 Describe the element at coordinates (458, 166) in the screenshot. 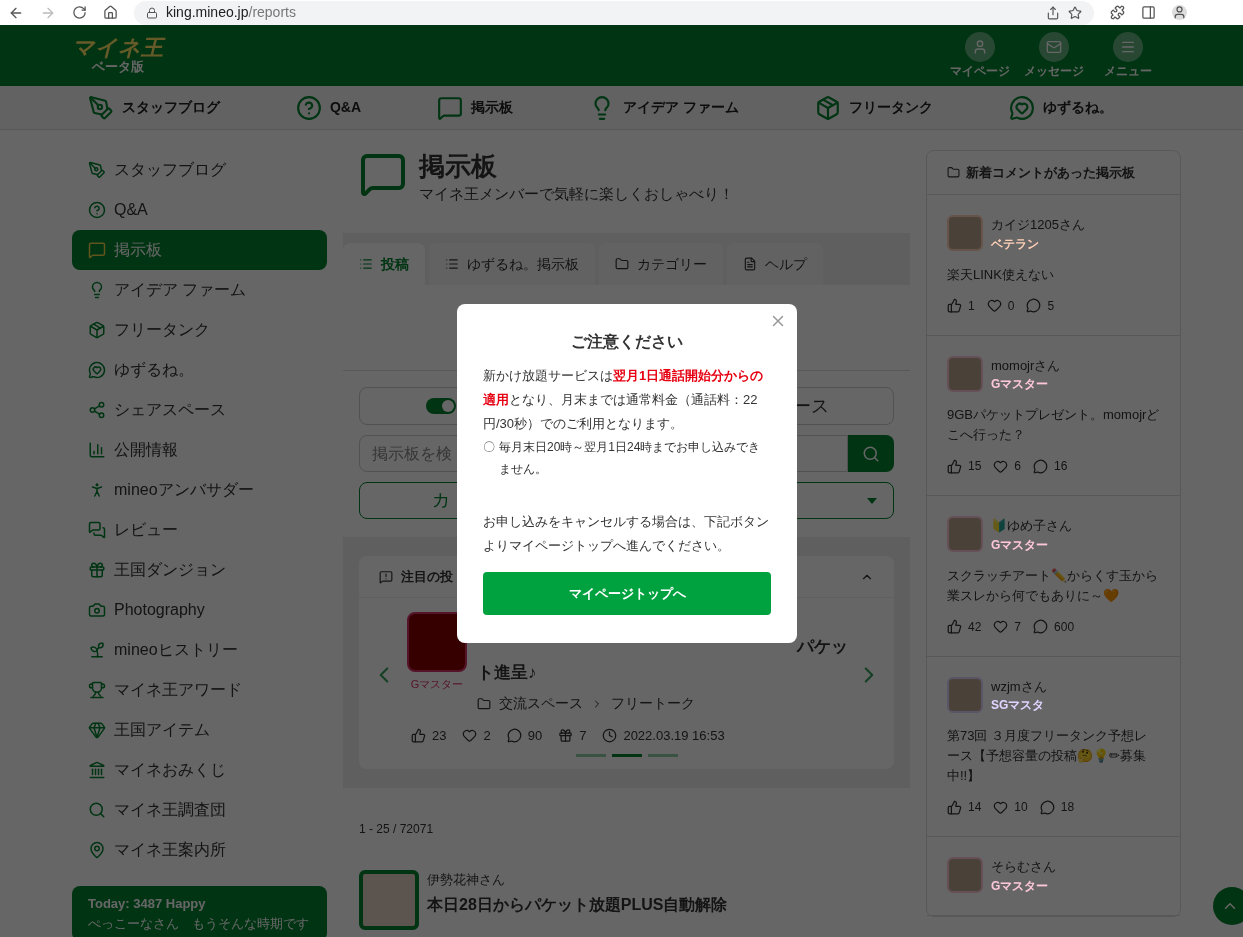

I see `page-title: 掲示板` at that location.